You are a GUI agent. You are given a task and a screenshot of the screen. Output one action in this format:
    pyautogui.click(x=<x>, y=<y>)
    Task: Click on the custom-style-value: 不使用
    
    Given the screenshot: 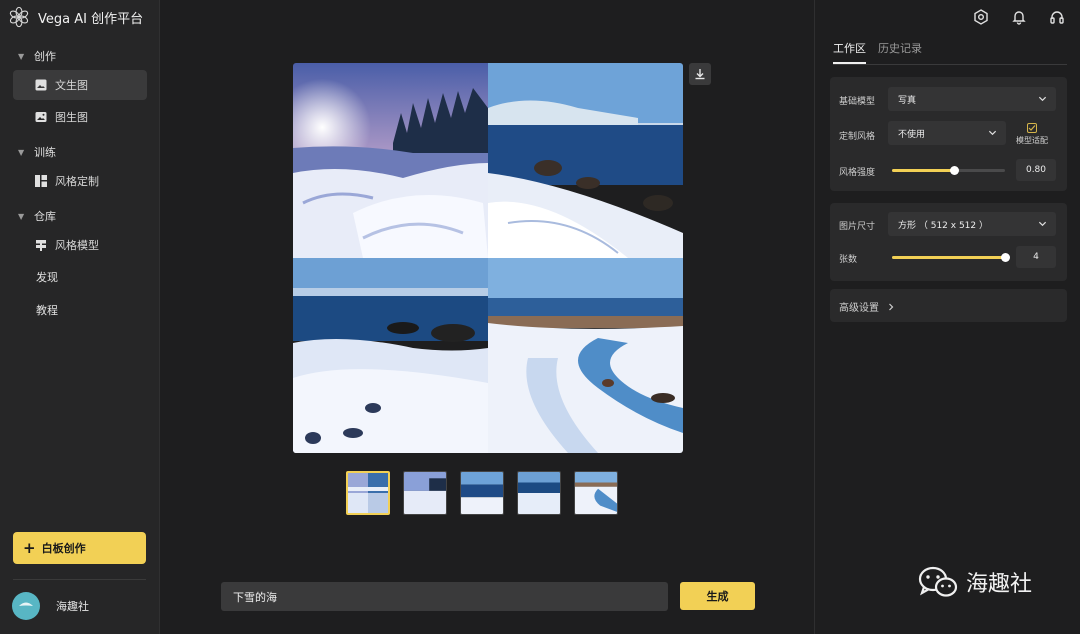 What is the action you would take?
    pyautogui.click(x=912, y=134)
    